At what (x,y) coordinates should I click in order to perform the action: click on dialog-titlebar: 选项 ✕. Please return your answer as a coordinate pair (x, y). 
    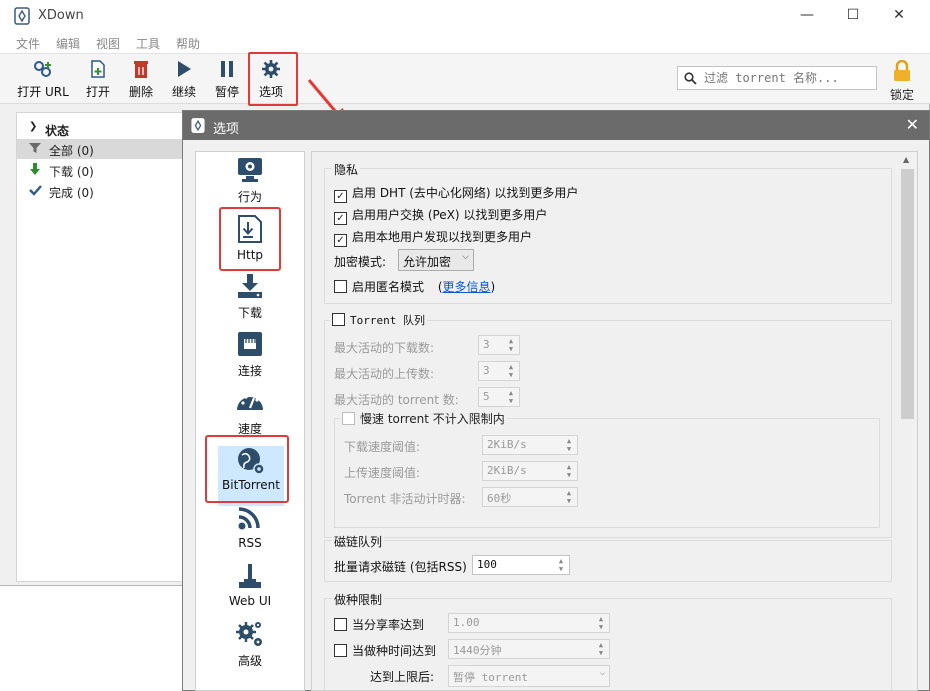
    Looking at the image, I should click on (556, 125).